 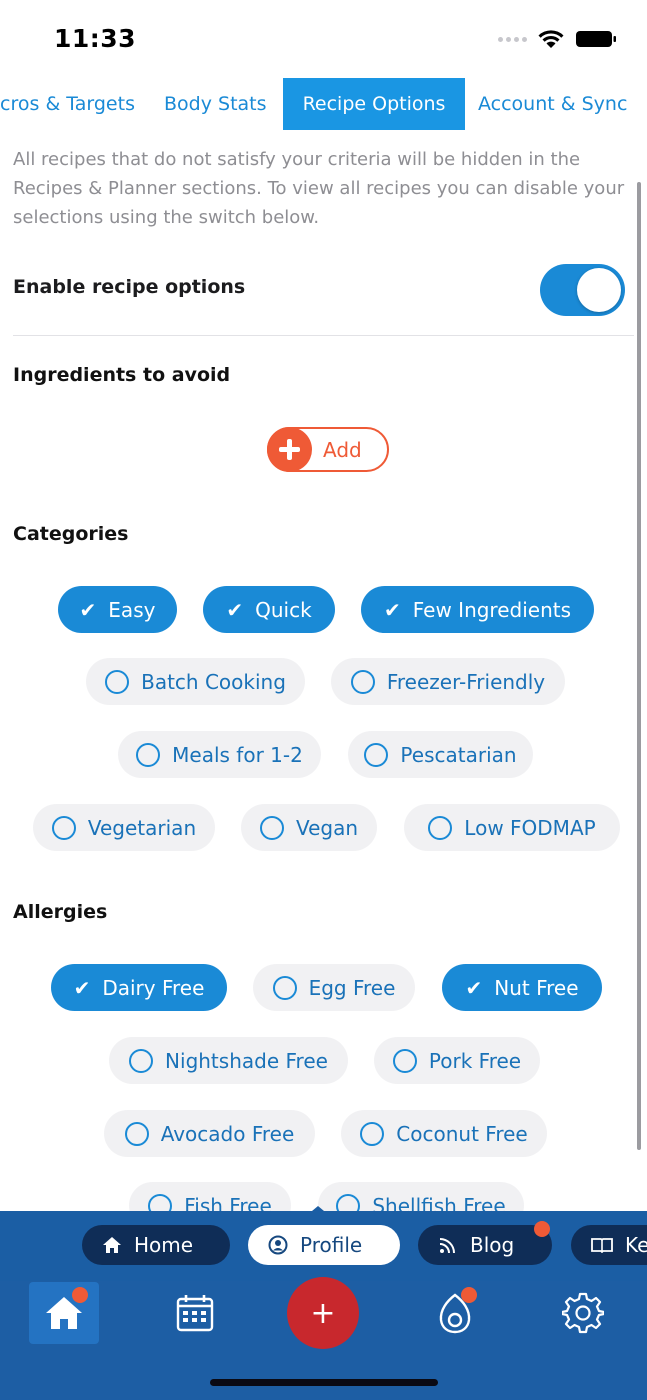 I want to click on enable-recipe-options-row: Enable recipe options, so click(x=319, y=290).